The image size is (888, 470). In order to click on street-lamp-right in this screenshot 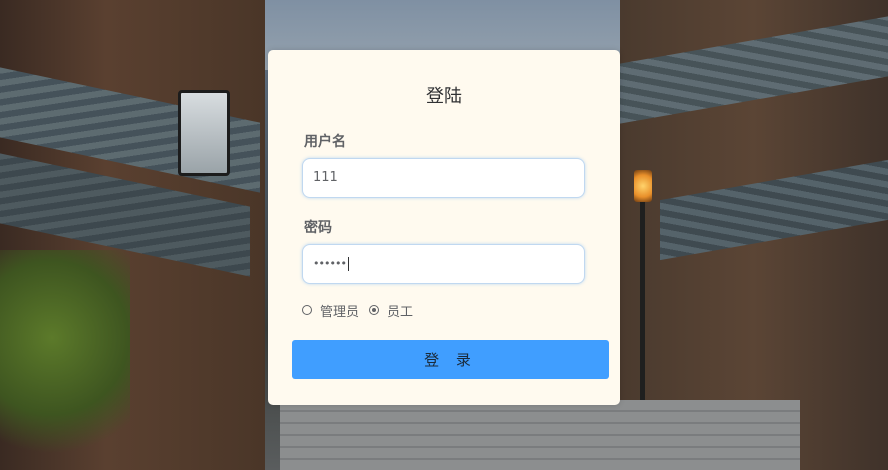, I will do `click(643, 186)`.